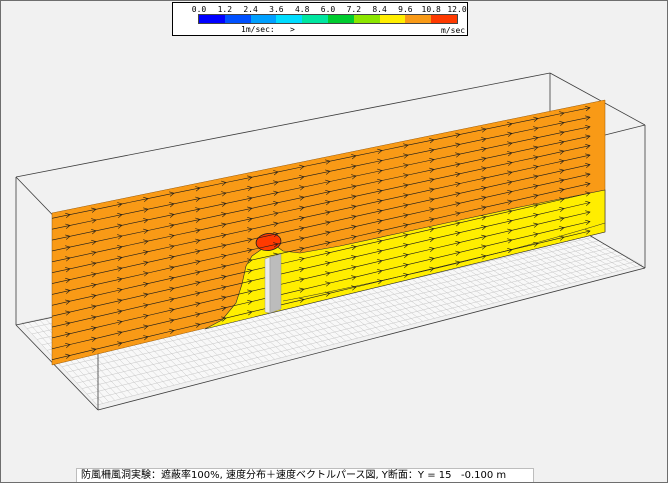 The height and width of the screenshot is (483, 668). I want to click on vector-reference-label: 1m/sec:, so click(258, 29).